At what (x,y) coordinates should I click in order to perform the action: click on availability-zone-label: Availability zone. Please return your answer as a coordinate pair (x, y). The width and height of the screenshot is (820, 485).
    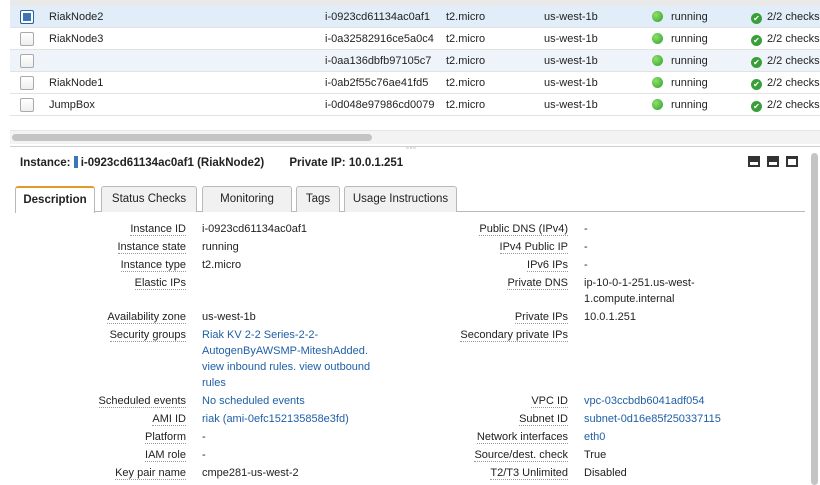
    Looking at the image, I should click on (146, 317).